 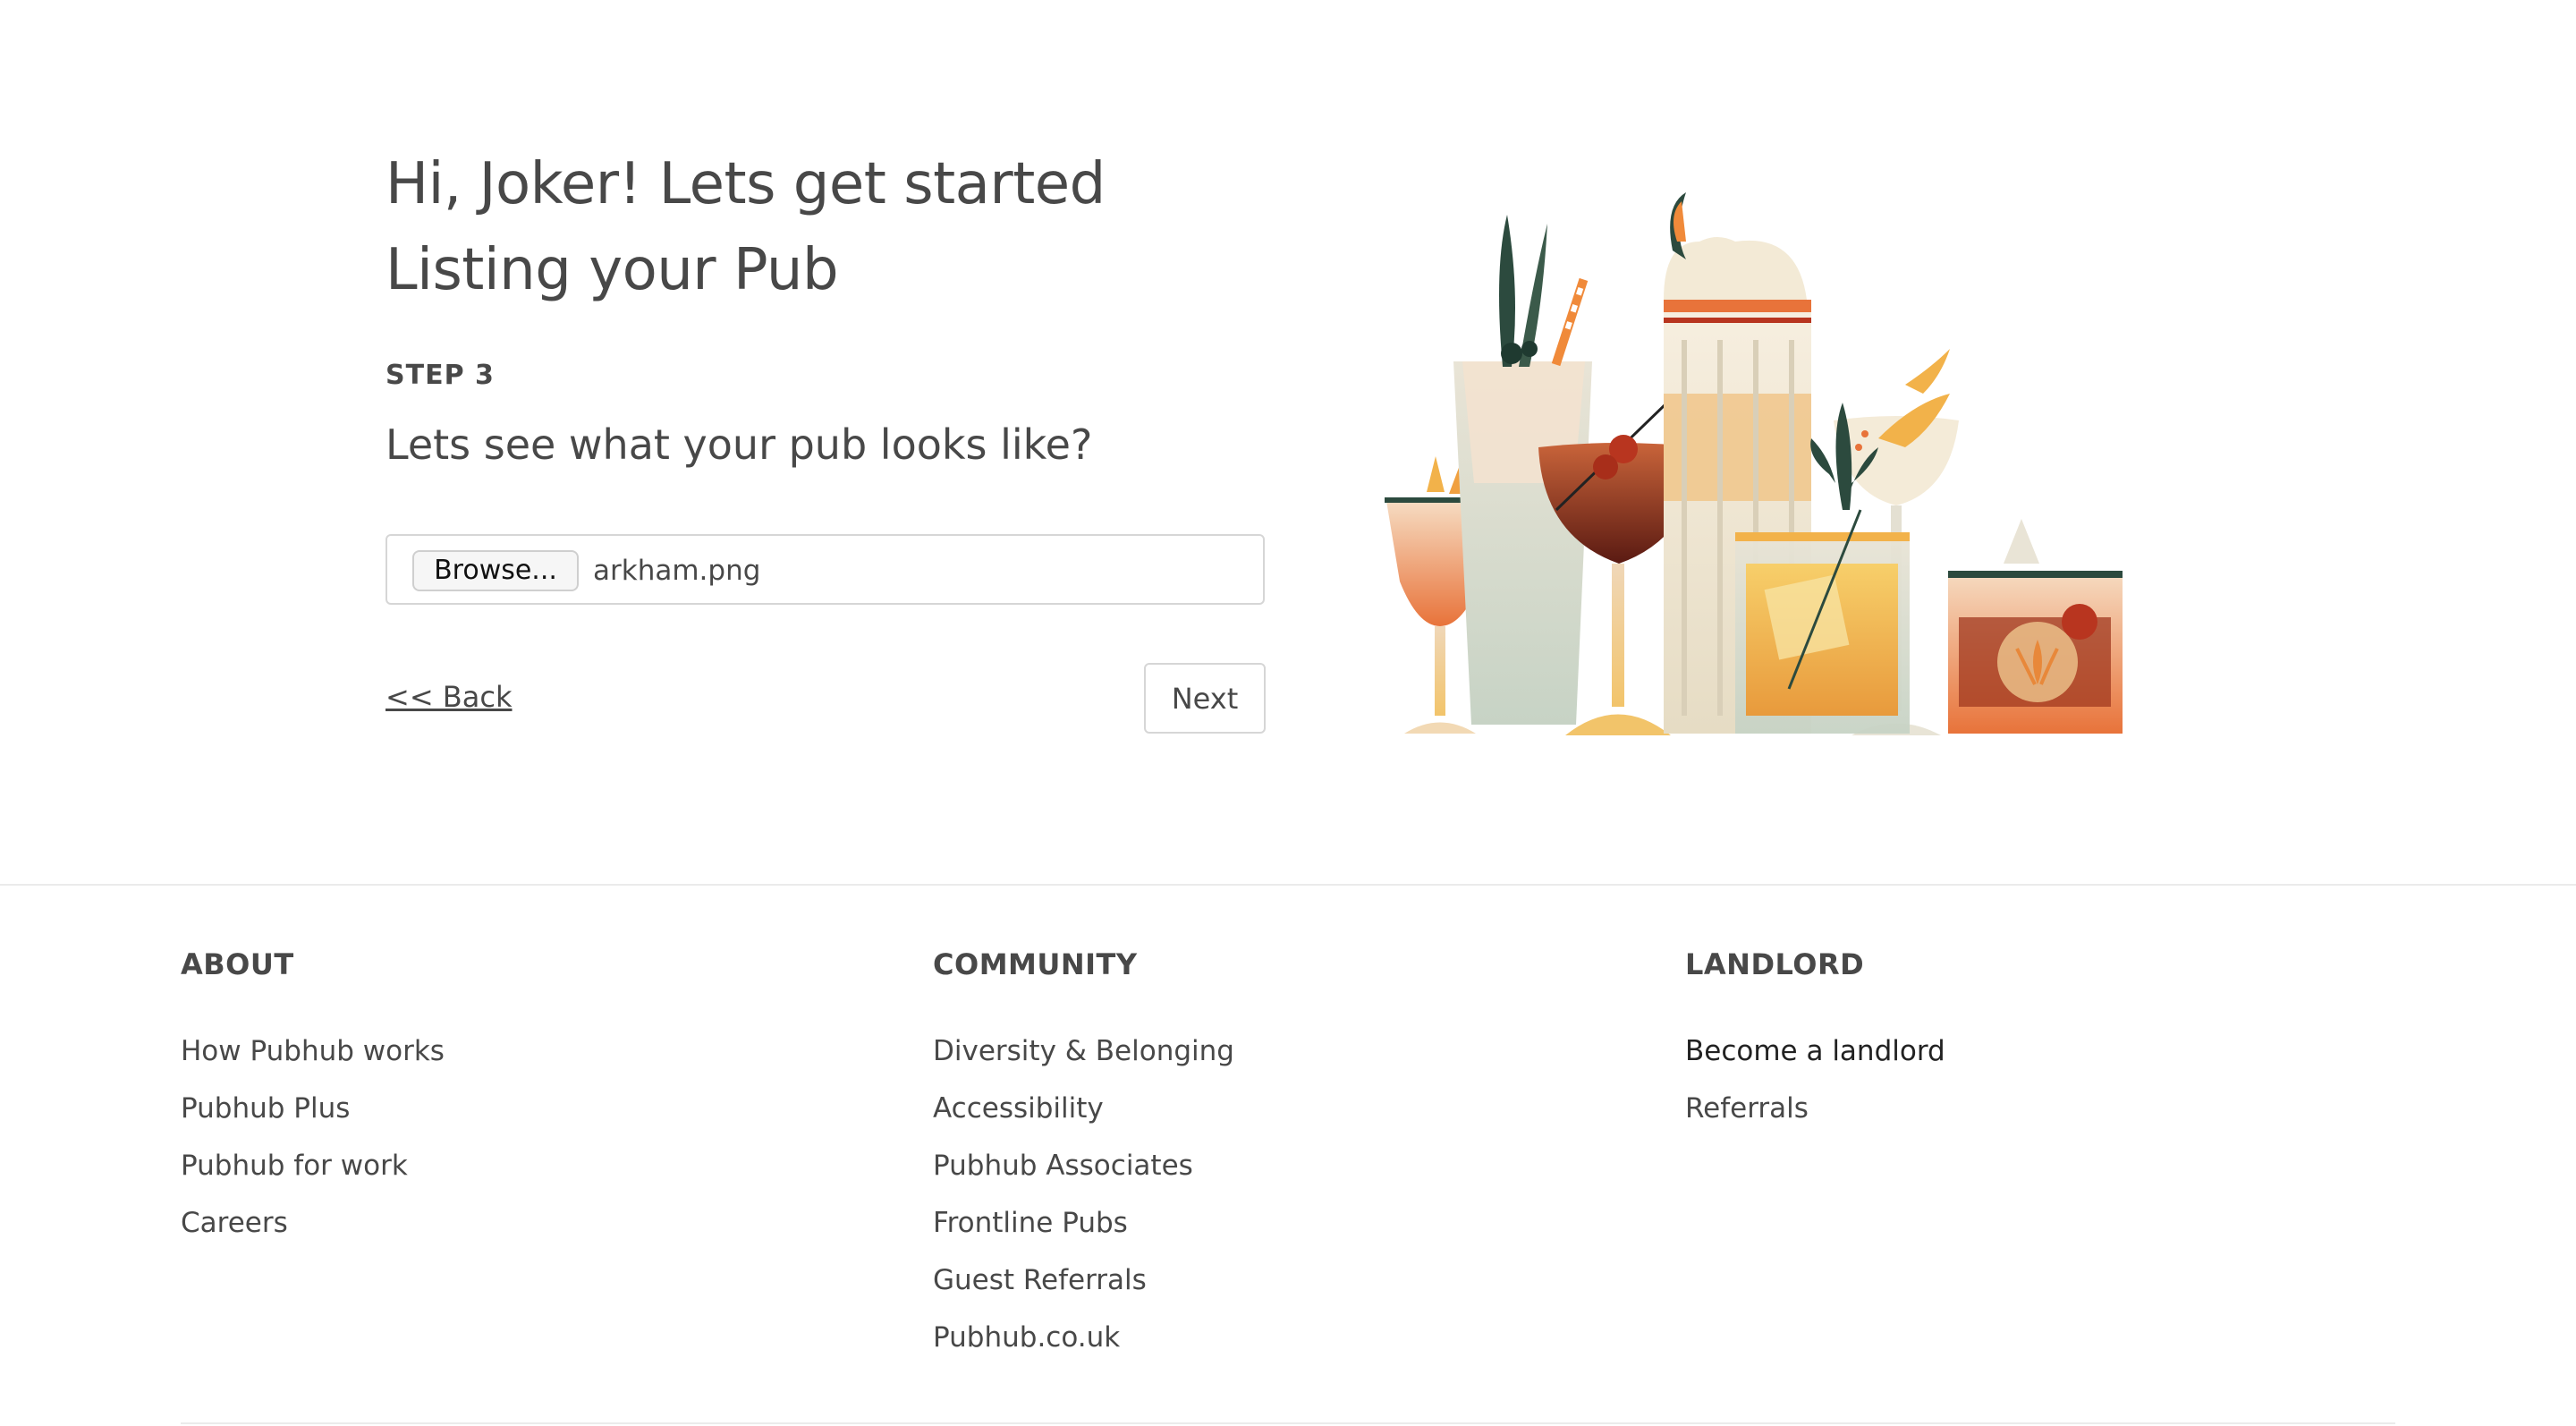 What do you see at coordinates (237, 964) in the screenshot?
I see `footer-heading-about: ABOUT` at bounding box center [237, 964].